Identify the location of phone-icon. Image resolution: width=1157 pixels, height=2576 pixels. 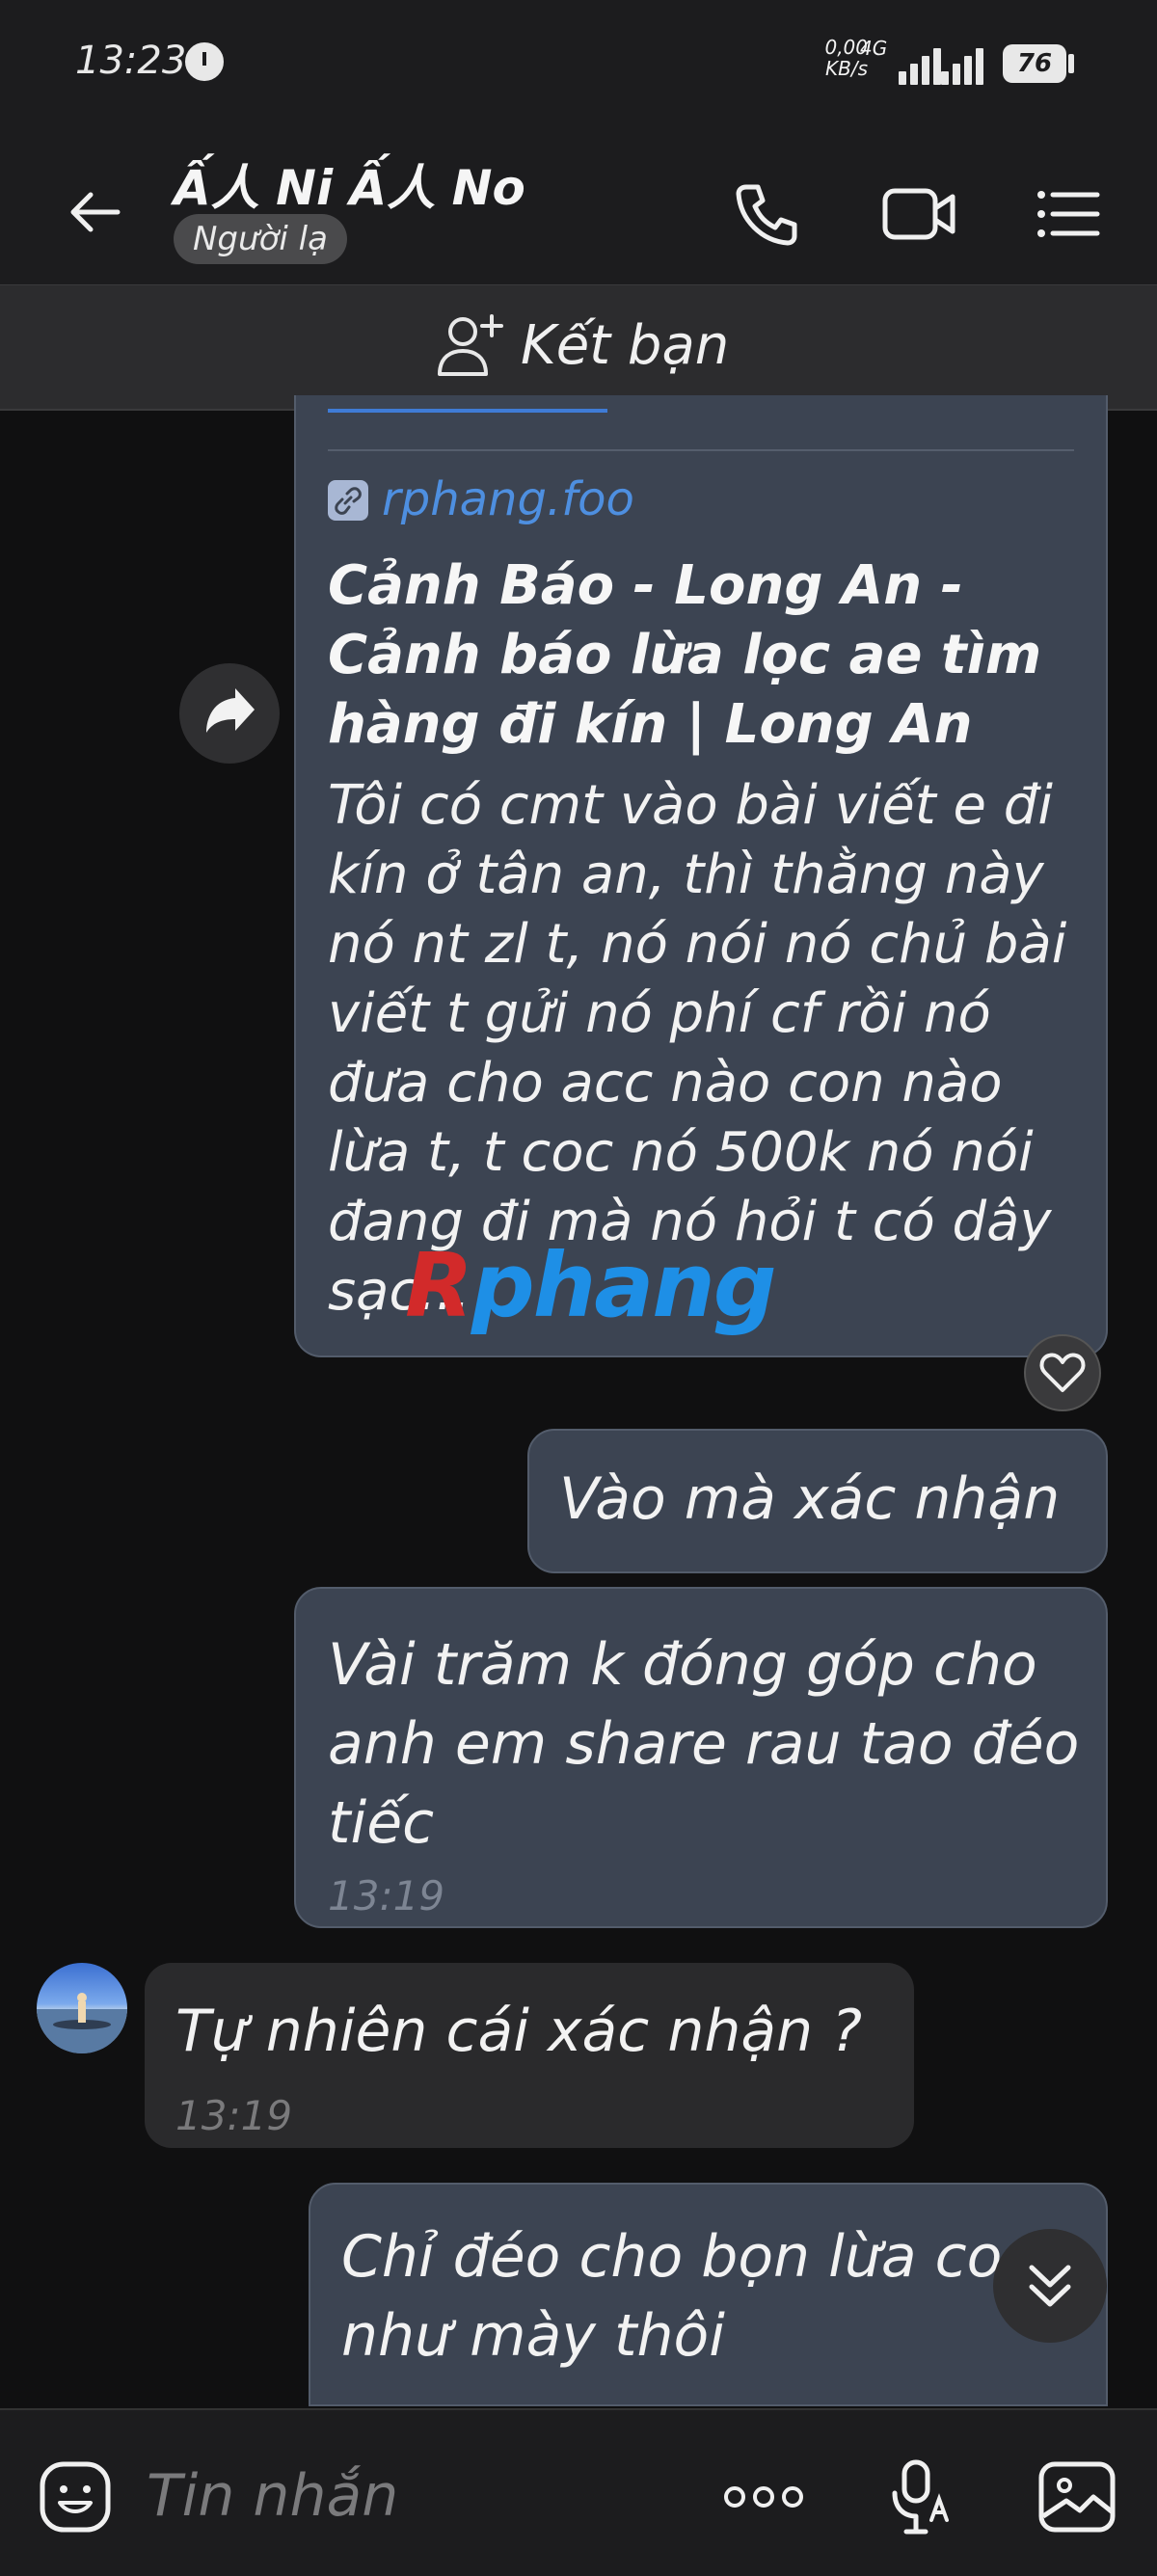
(766, 215).